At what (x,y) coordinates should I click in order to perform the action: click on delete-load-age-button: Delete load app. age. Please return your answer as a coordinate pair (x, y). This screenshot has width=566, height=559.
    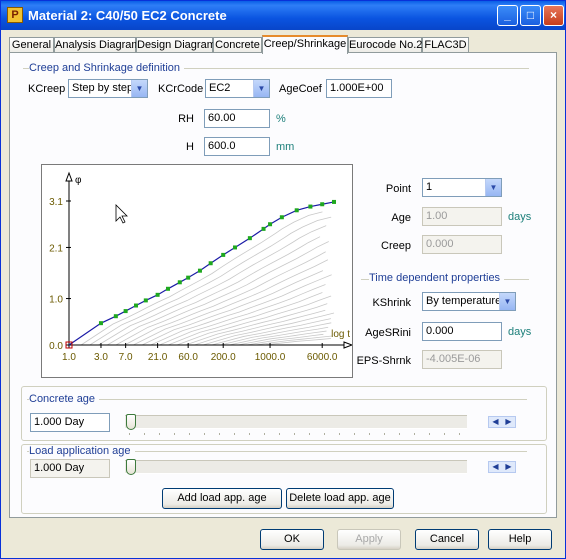
    Looking at the image, I should click on (340, 498).